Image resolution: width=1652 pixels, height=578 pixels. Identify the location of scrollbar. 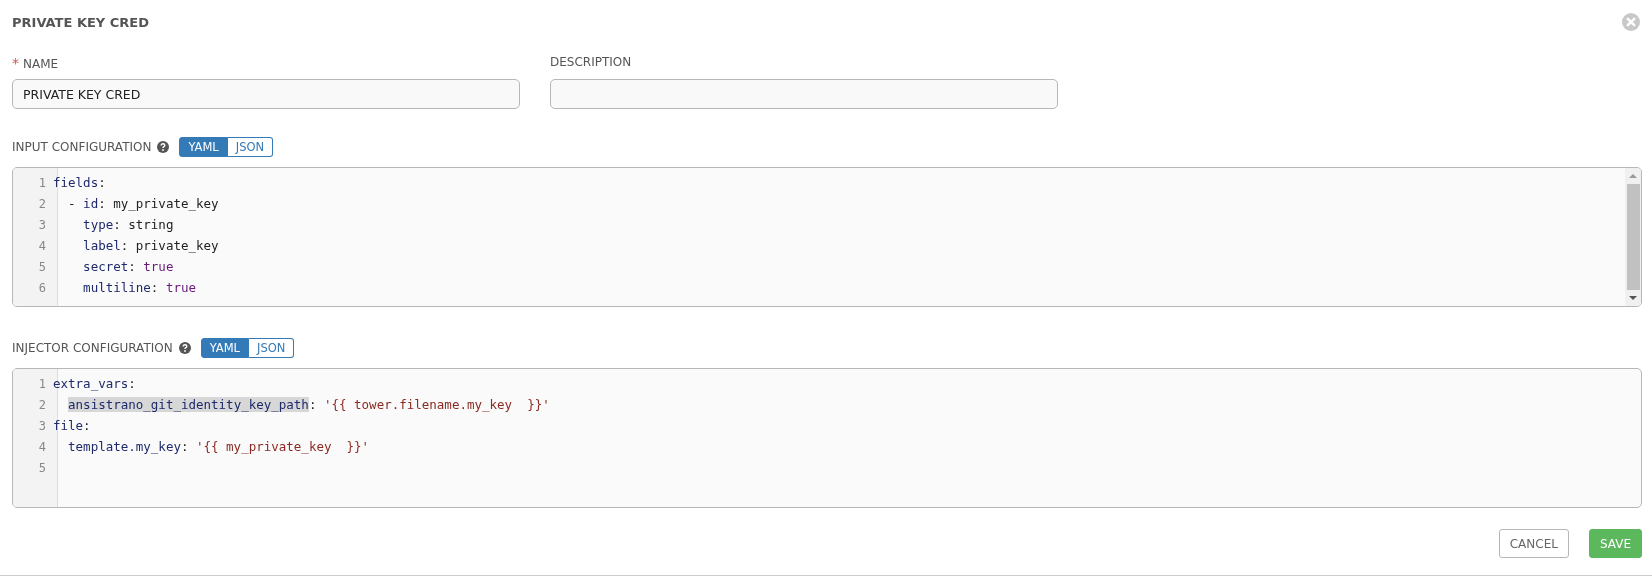
(1633, 237).